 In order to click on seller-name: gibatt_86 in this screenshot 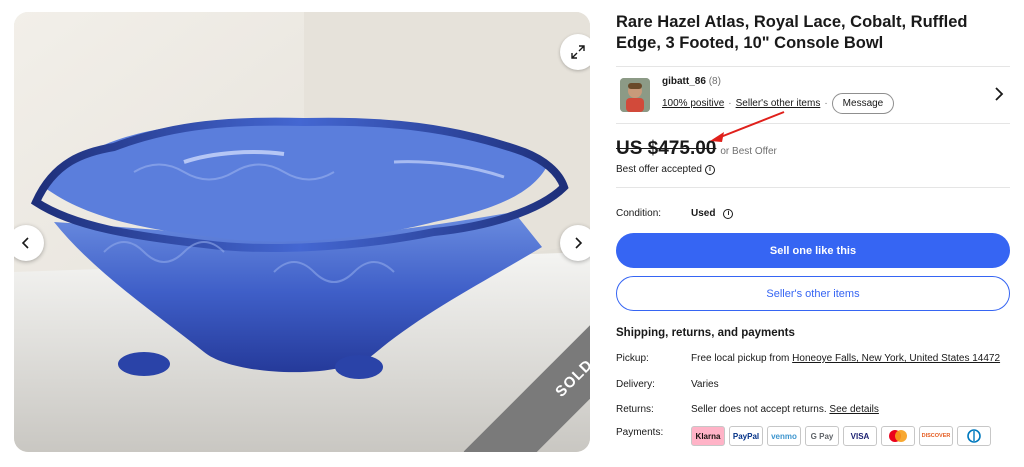, I will do `click(684, 81)`.